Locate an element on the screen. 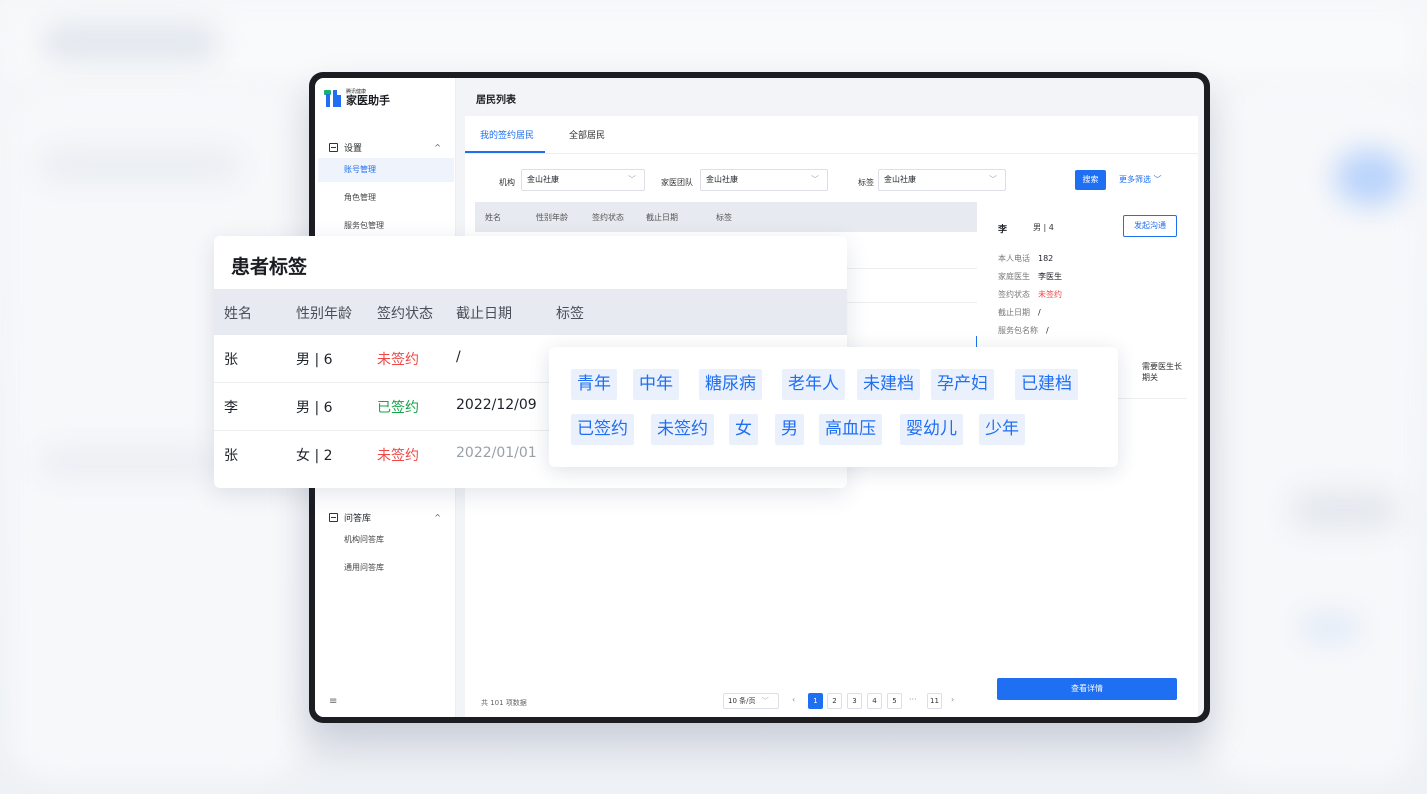  resident-note: 需要医生长期关 is located at coordinates (1162, 372).